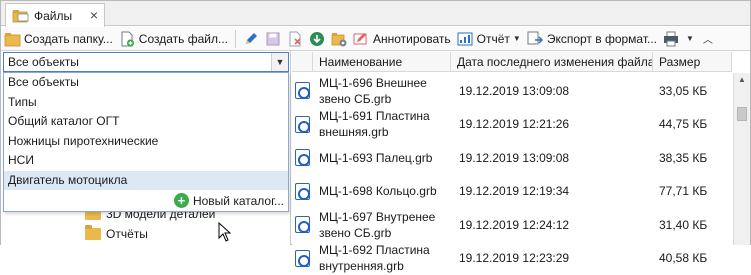 Image resolution: width=751 pixels, height=275 pixels. Describe the element at coordinates (146, 83) in the screenshot. I see `dropdown-option: Все объекты` at that location.